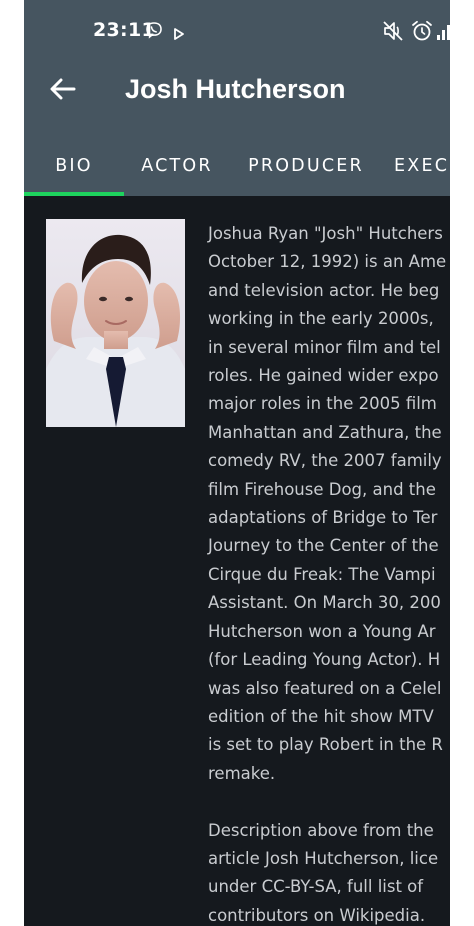 Image resolution: width=474 pixels, height=926 pixels. What do you see at coordinates (394, 33) in the screenshot?
I see `mute-icon` at bounding box center [394, 33].